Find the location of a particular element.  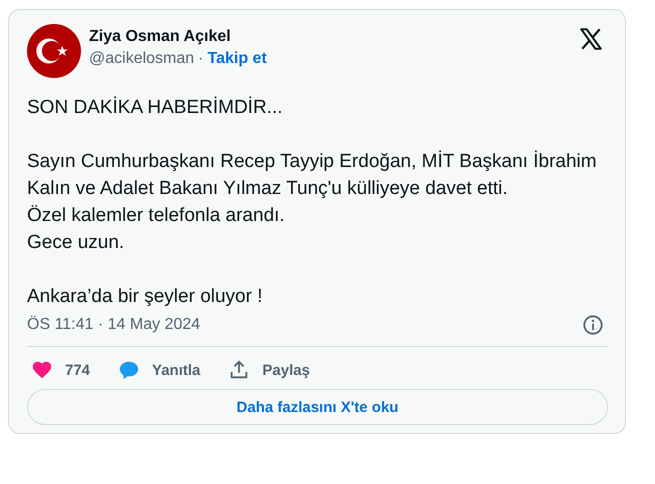

upload-icon is located at coordinates (239, 370).